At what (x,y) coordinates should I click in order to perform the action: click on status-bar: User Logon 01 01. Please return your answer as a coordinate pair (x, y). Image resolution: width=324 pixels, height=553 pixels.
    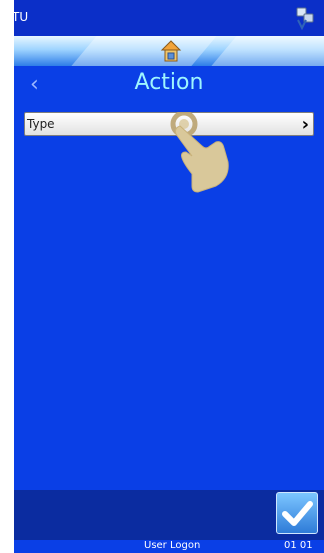
    Looking at the image, I should click on (169, 546).